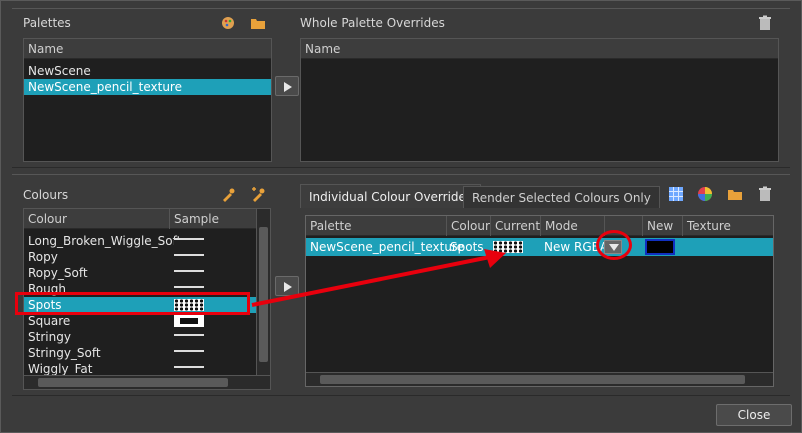 The height and width of the screenshot is (433, 802). I want to click on colour-wheel-icon, so click(705, 194).